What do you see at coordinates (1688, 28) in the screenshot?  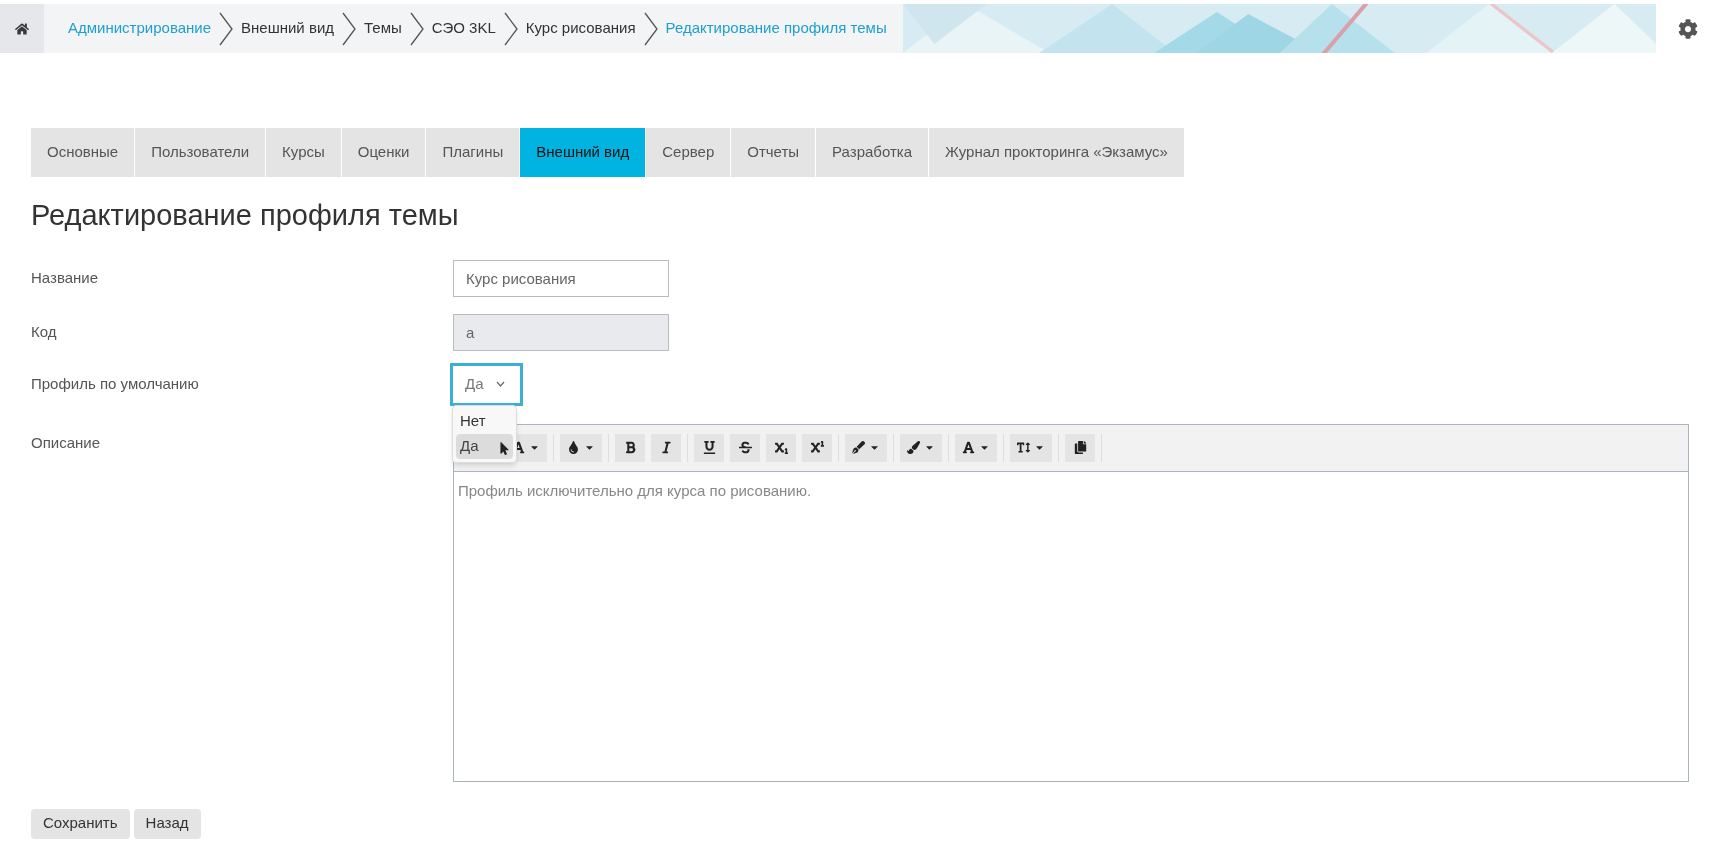 I see `settings-icon` at bounding box center [1688, 28].